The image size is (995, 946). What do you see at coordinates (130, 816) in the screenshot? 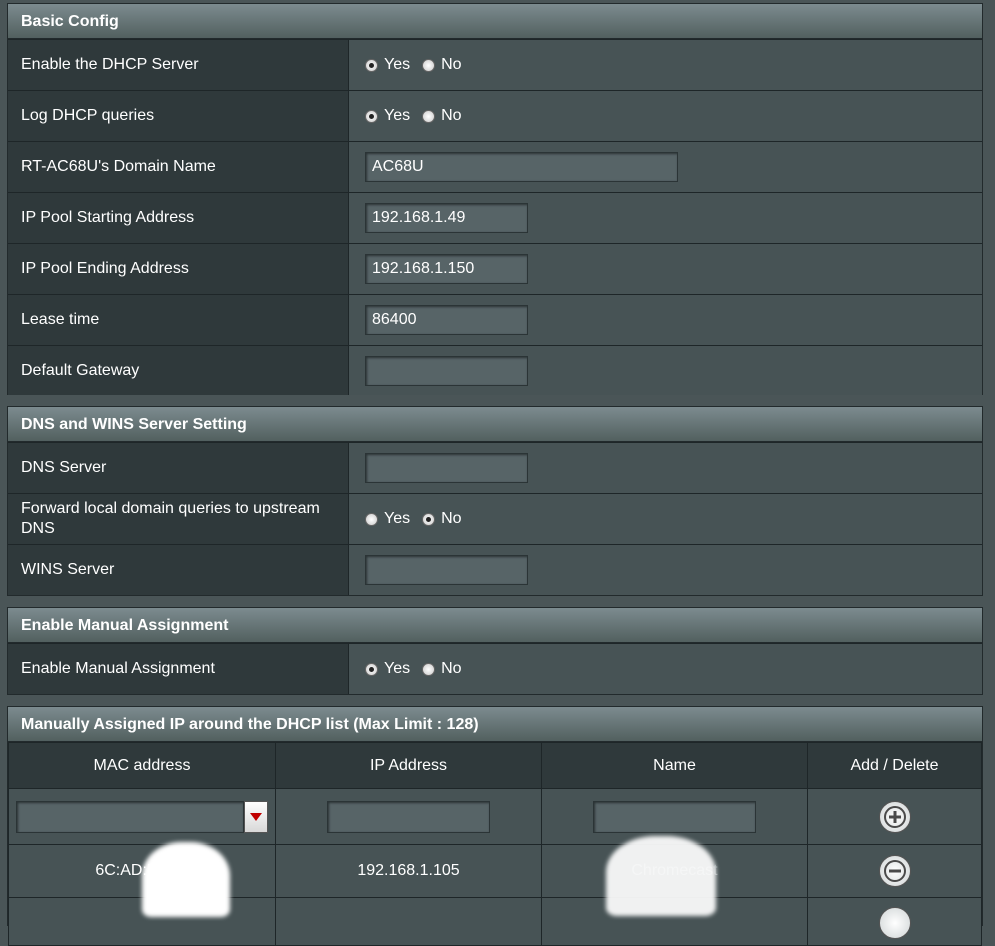
I see `mac-address-input` at bounding box center [130, 816].